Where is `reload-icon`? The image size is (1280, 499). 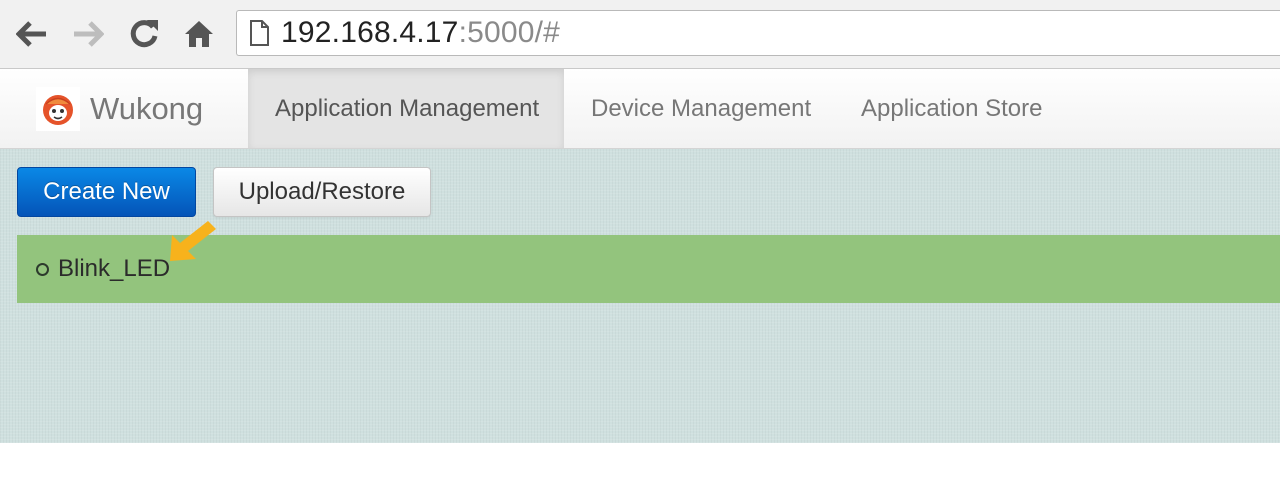 reload-icon is located at coordinates (144, 34).